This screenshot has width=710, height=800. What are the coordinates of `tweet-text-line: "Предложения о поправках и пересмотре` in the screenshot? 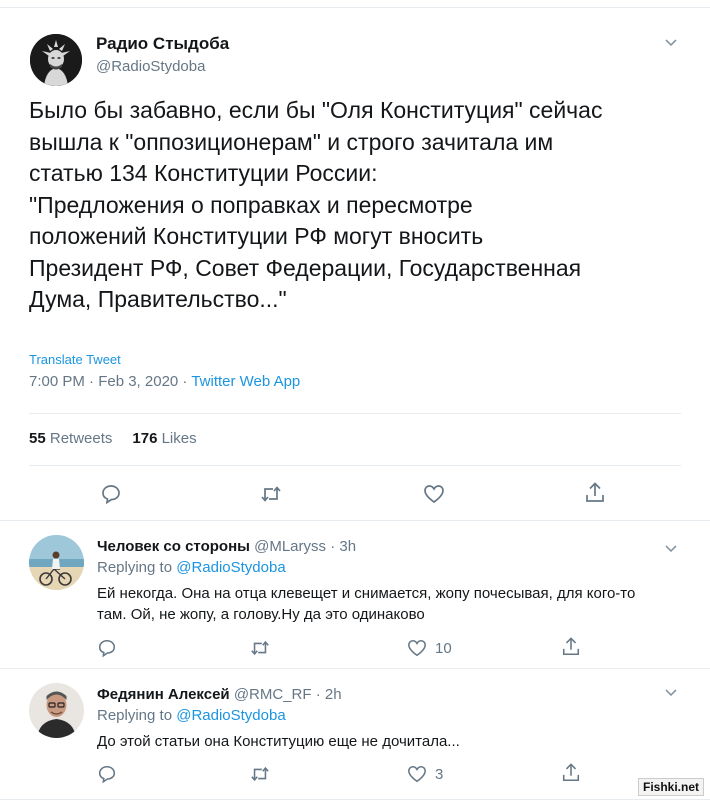 It's located at (251, 204).